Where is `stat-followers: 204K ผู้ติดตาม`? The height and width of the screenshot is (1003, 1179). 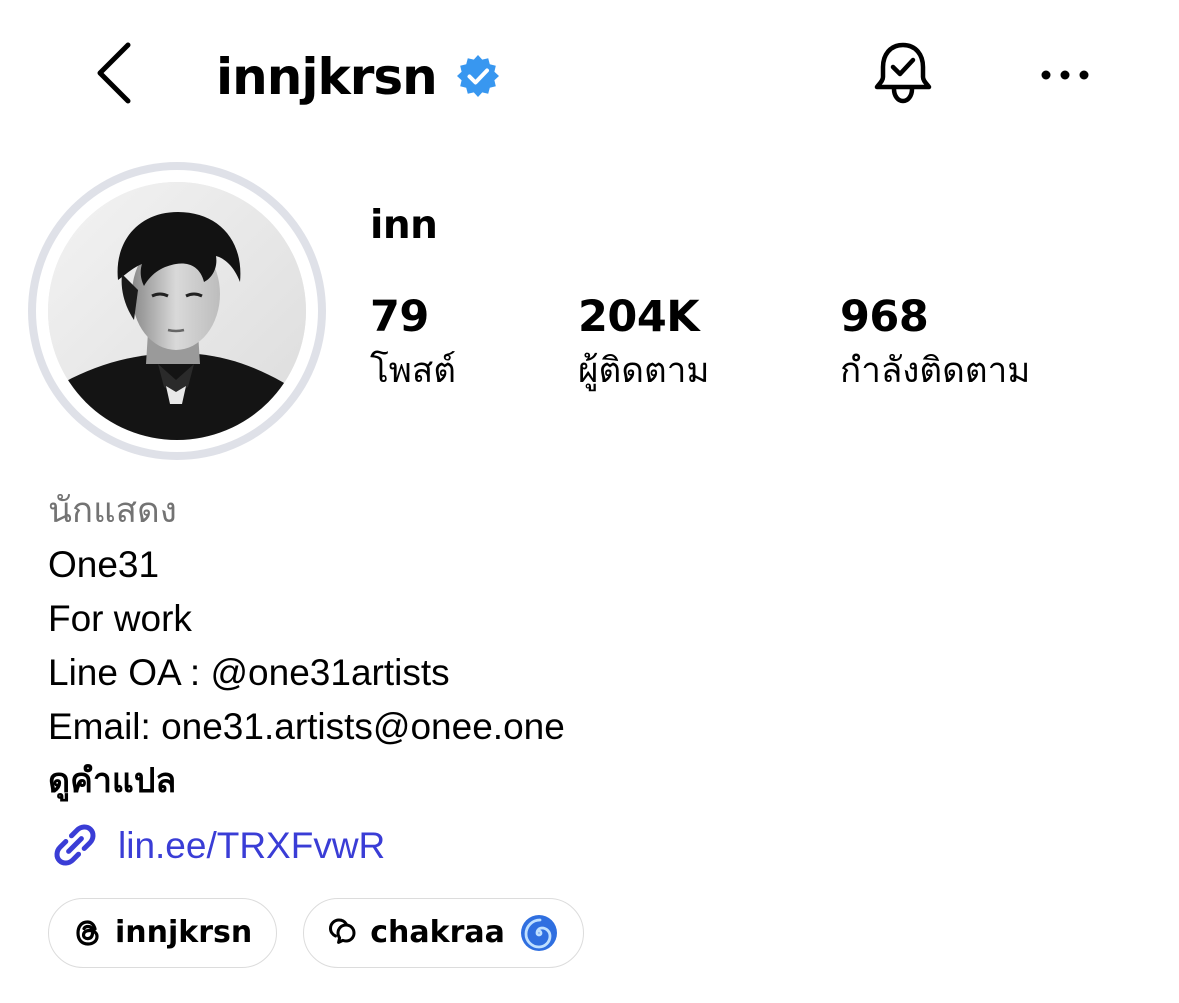 stat-followers: 204K ผู้ติดตาม is located at coordinates (709, 342).